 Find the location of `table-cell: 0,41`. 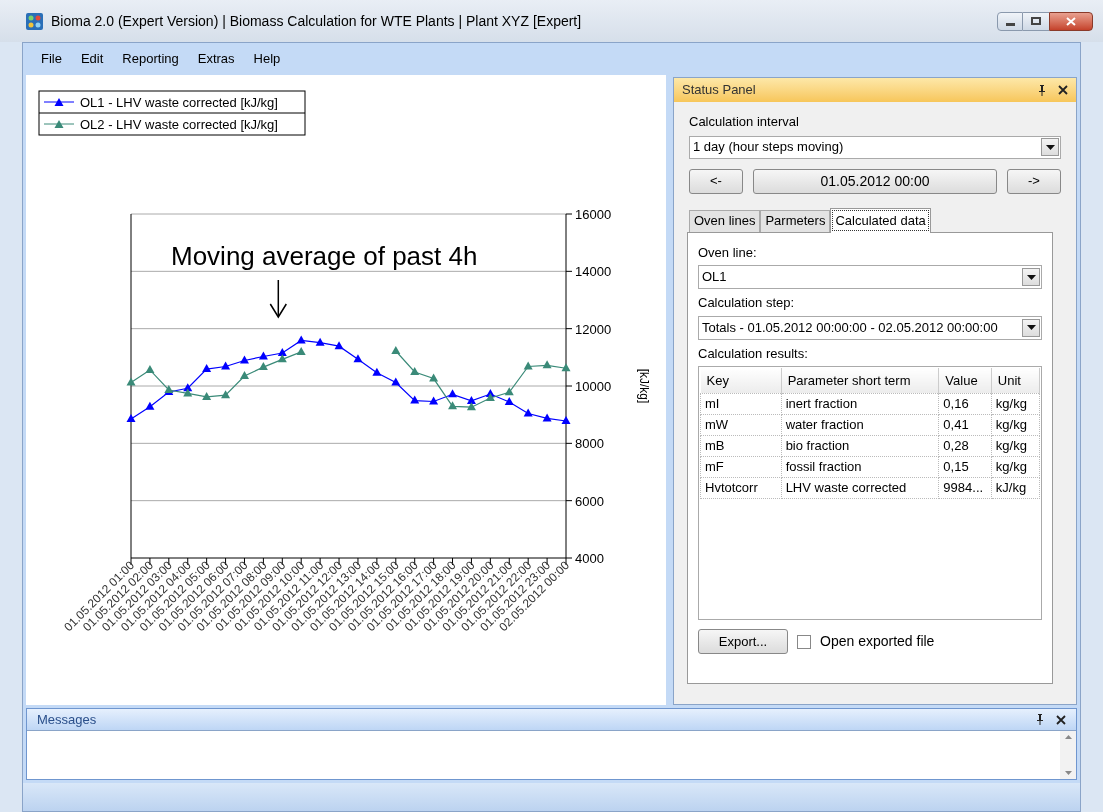

table-cell: 0,41 is located at coordinates (965, 424).